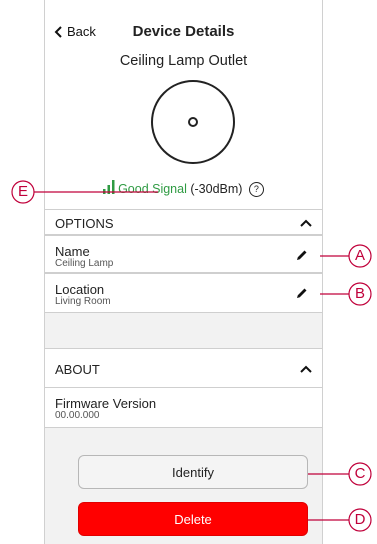 This screenshot has width=377, height=544. I want to click on about-section-header: ABOUT, so click(183, 368).